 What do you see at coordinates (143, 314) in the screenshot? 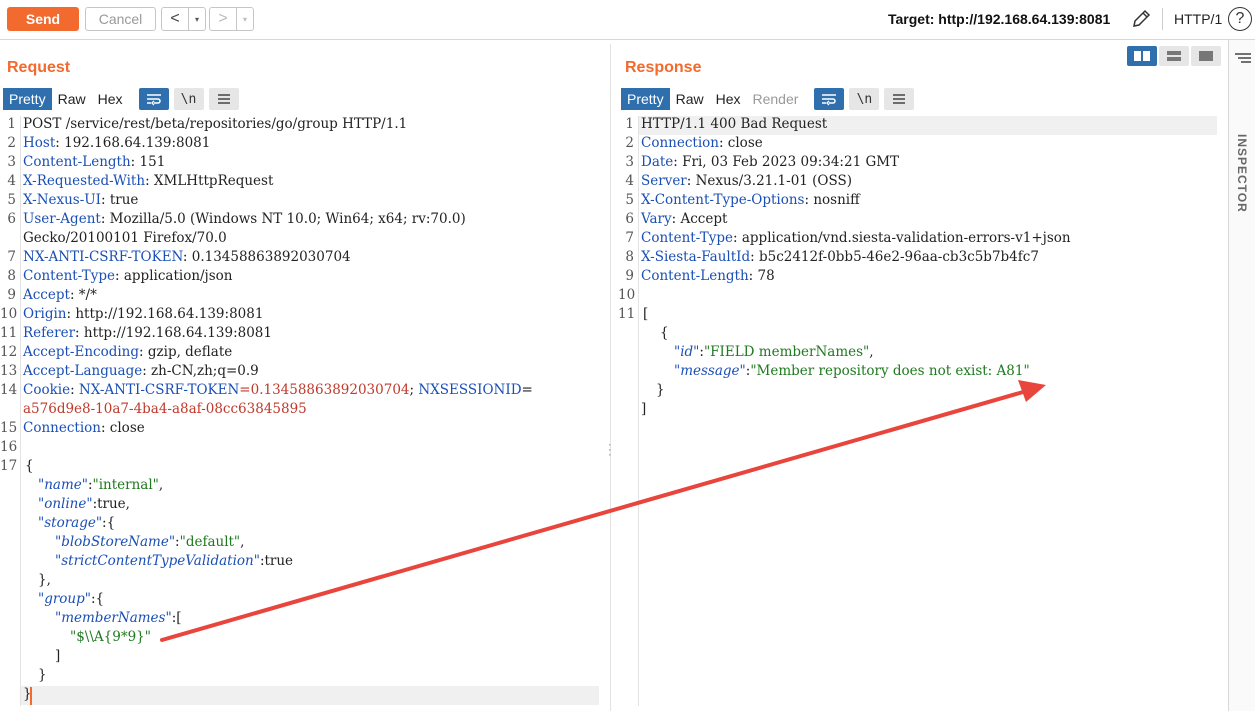
I see `request-line: Origin: http://192.168.64.139:8081` at bounding box center [143, 314].